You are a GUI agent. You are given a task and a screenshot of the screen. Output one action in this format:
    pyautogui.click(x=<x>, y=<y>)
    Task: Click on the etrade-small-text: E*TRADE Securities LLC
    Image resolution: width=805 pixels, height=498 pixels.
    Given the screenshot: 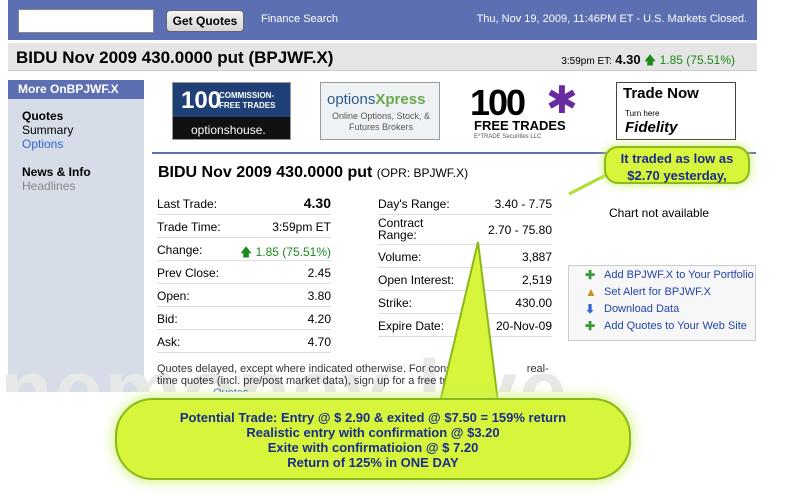 What is the action you would take?
    pyautogui.click(x=508, y=137)
    